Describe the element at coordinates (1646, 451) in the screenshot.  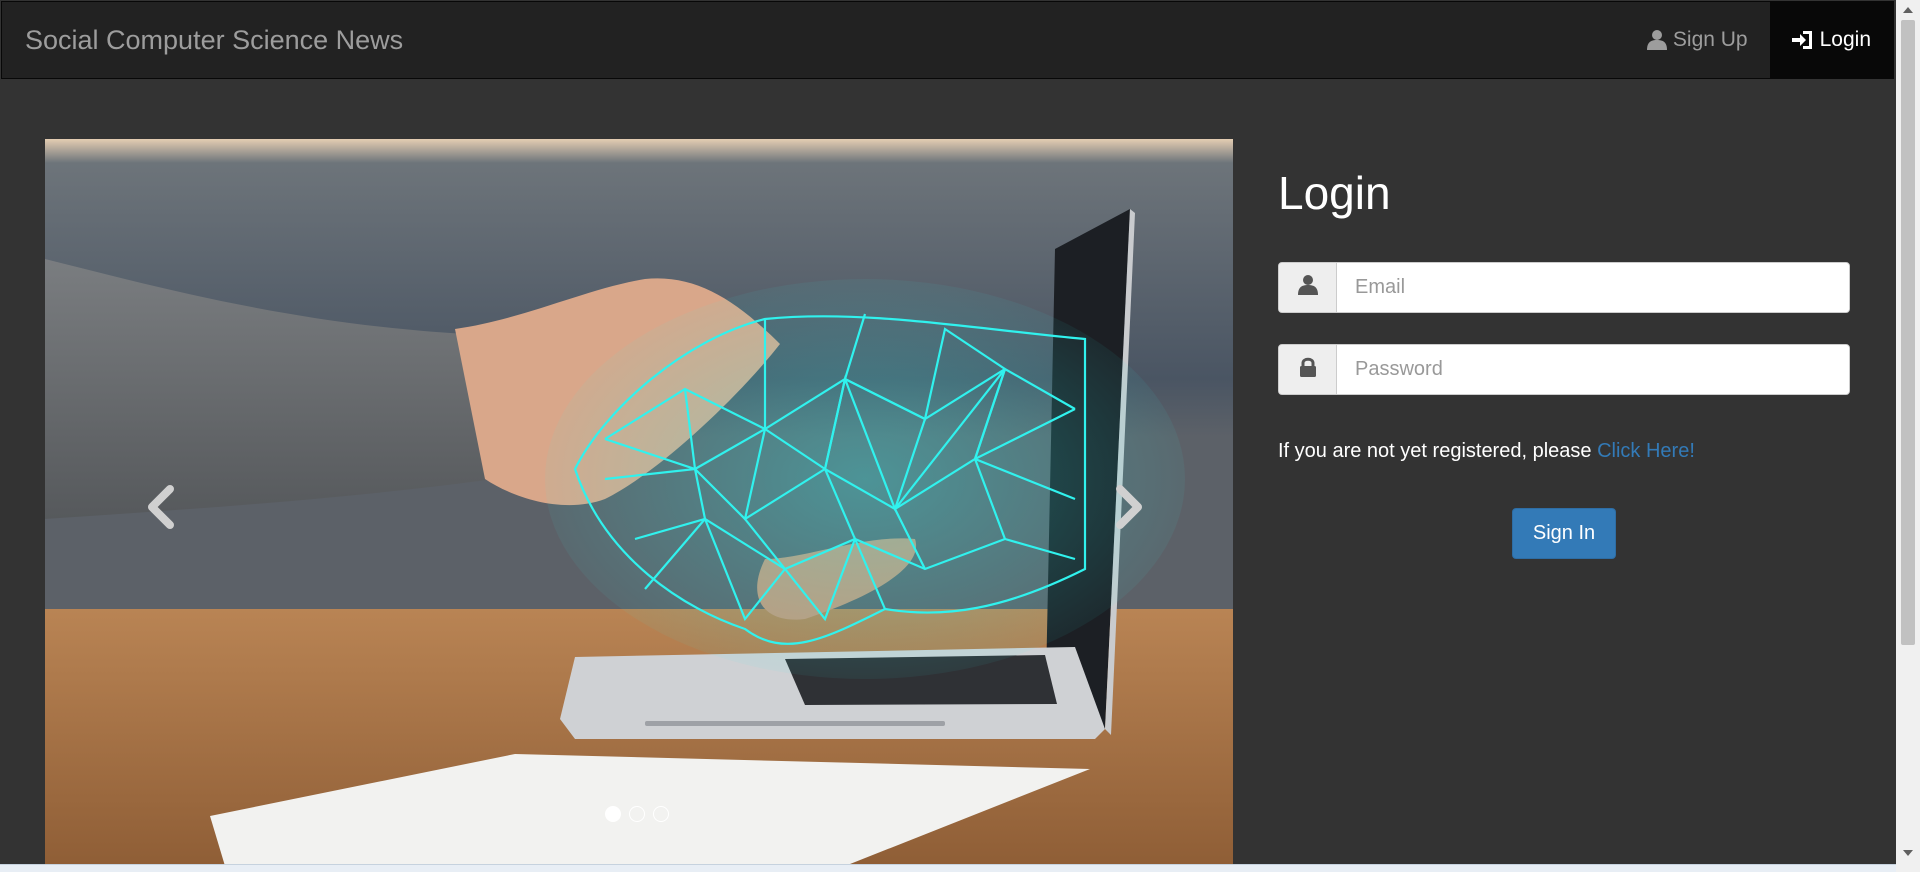
I see `register-link: Click Here!` at that location.